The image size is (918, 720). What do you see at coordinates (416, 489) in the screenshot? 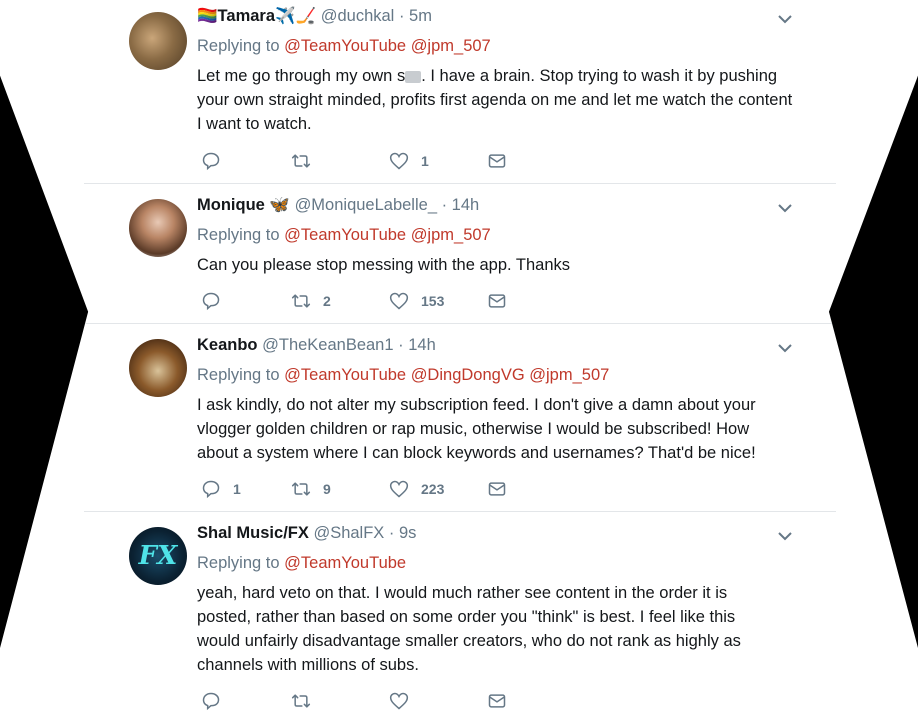
I see `like-button: 223` at bounding box center [416, 489].